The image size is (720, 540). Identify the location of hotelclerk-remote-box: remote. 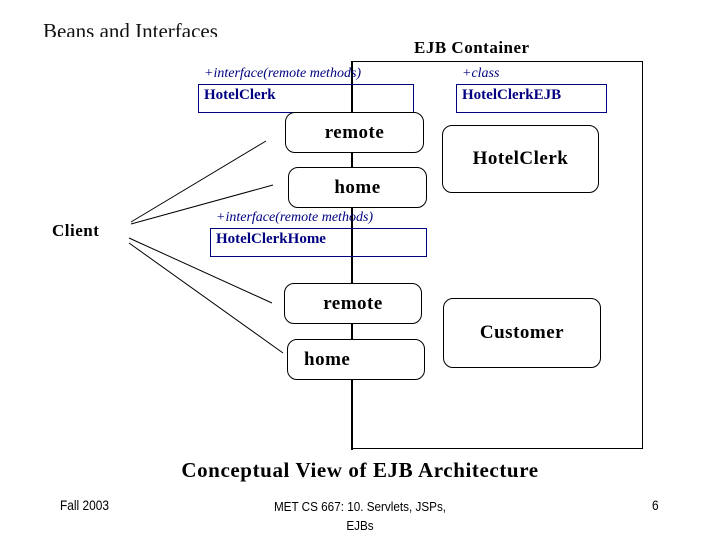
(354, 132).